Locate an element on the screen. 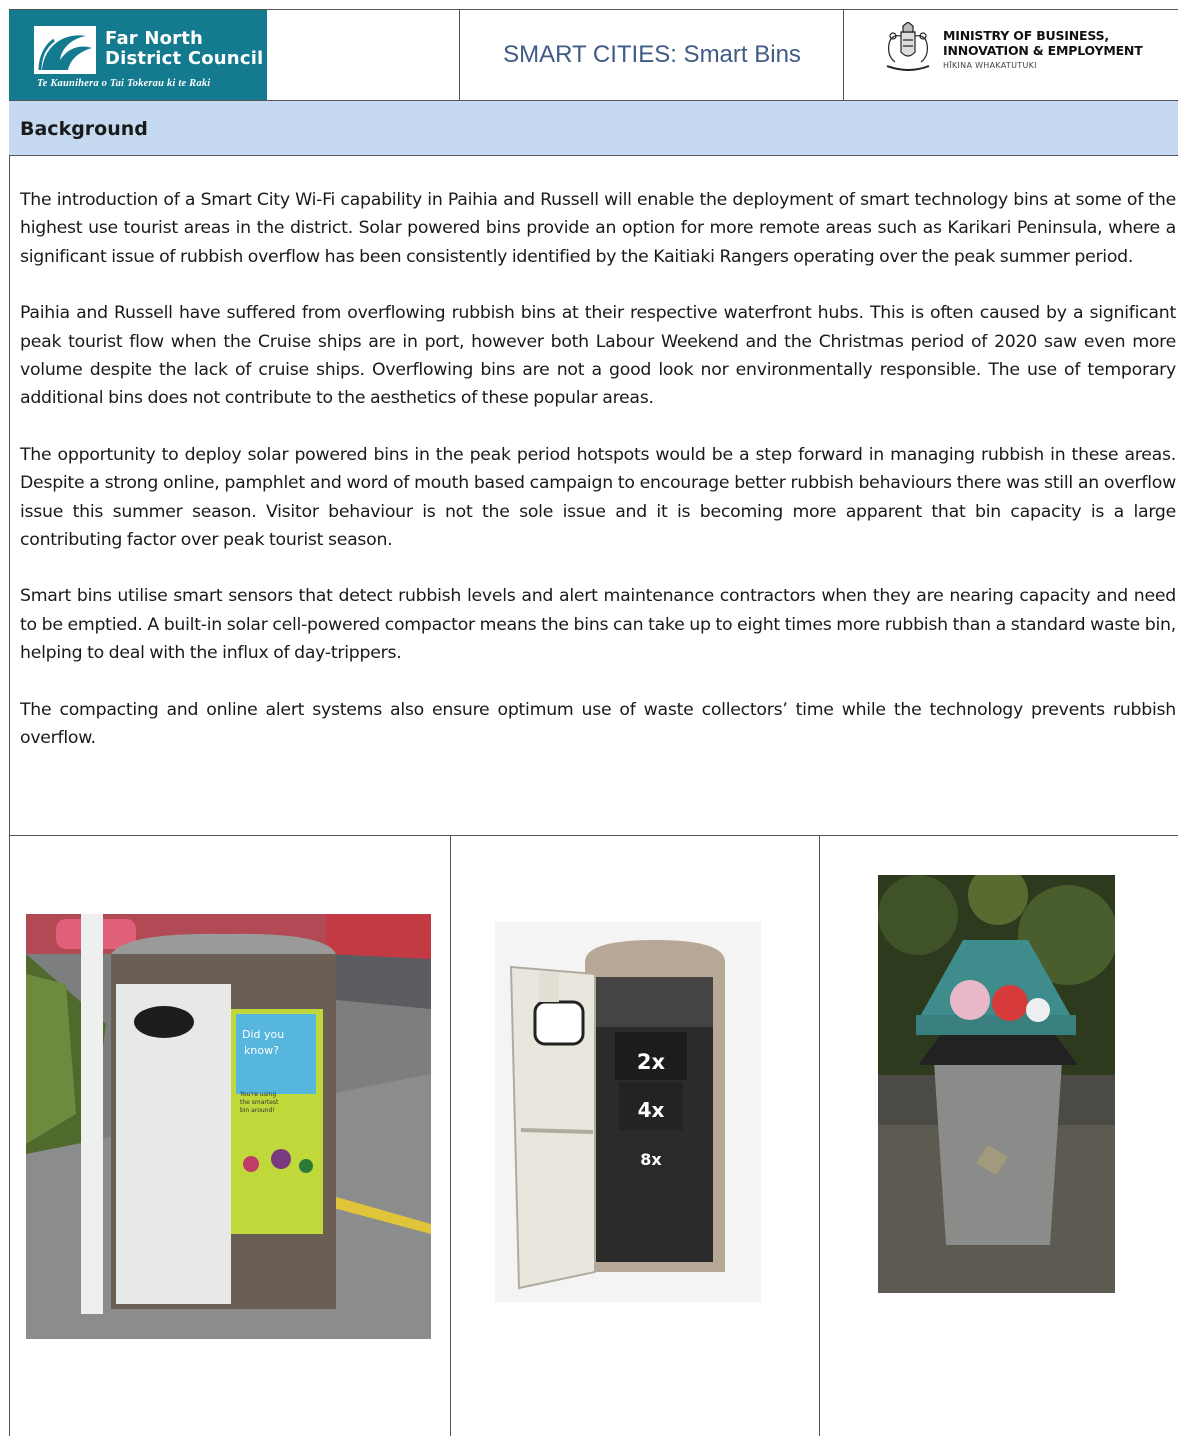  ministry-name-line2: INNOVATION & EMPLOYMENT is located at coordinates (1043, 50).